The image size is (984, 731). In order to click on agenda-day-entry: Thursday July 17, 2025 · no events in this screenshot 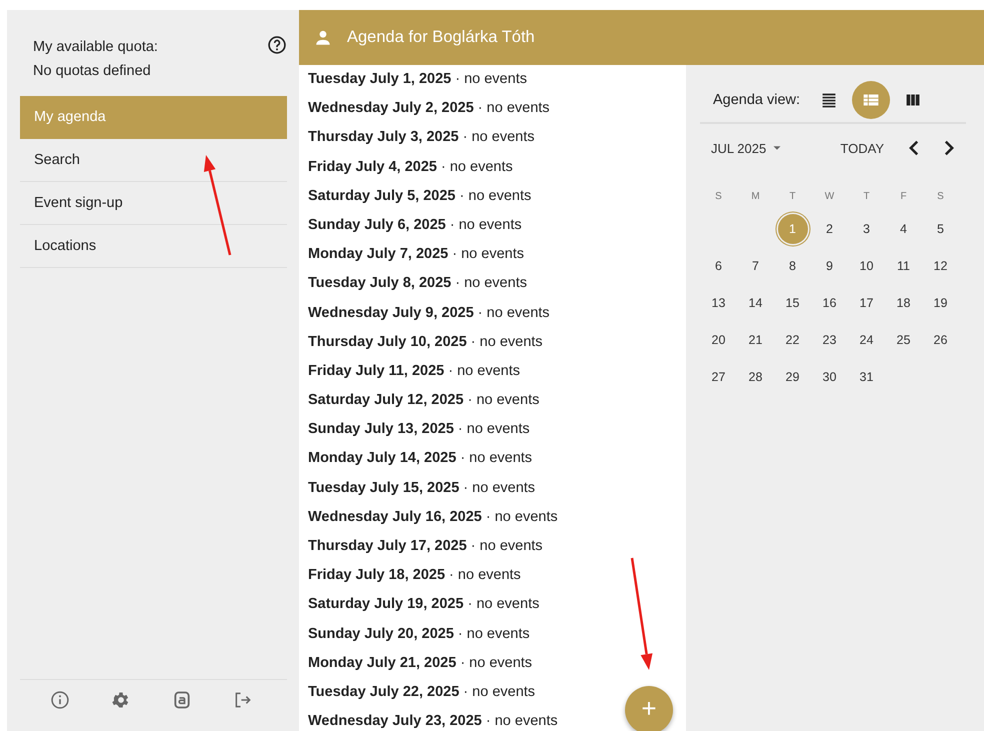, I will do `click(425, 546)`.